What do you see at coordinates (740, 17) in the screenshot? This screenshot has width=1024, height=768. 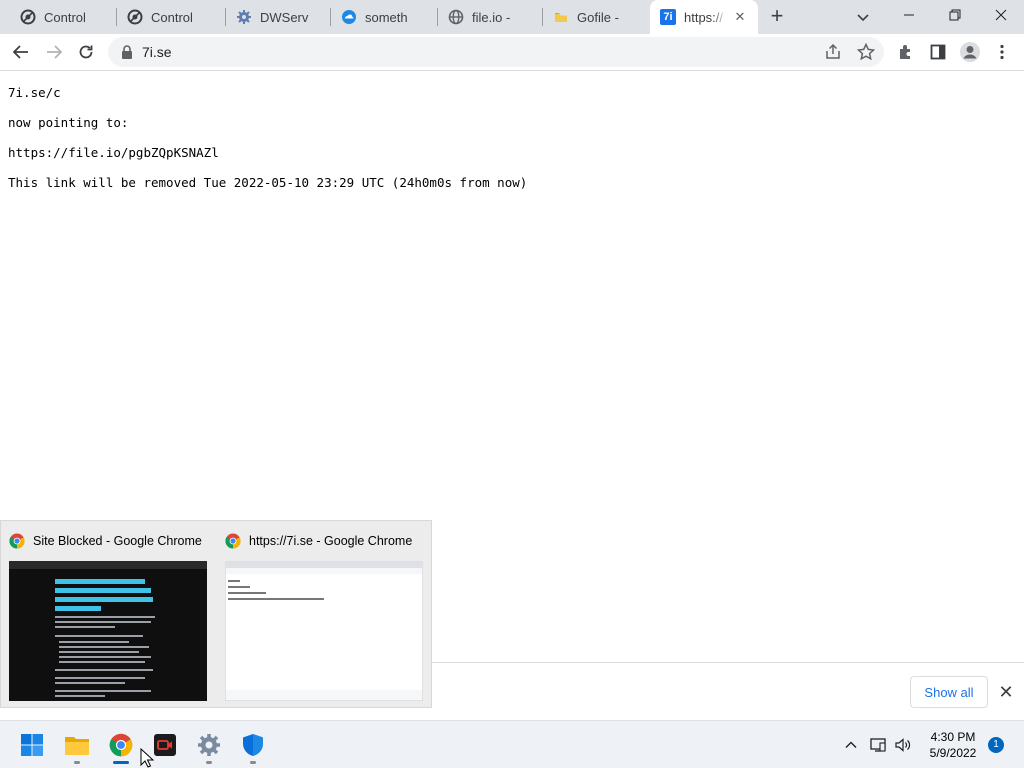 I see `tab-close-icon: ✕` at bounding box center [740, 17].